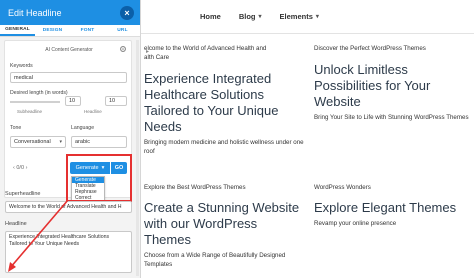 Image resolution: width=474 pixels, height=278 pixels. What do you see at coordinates (149, 52) in the screenshot?
I see `collapse-arrow-icon: ▸` at bounding box center [149, 52].